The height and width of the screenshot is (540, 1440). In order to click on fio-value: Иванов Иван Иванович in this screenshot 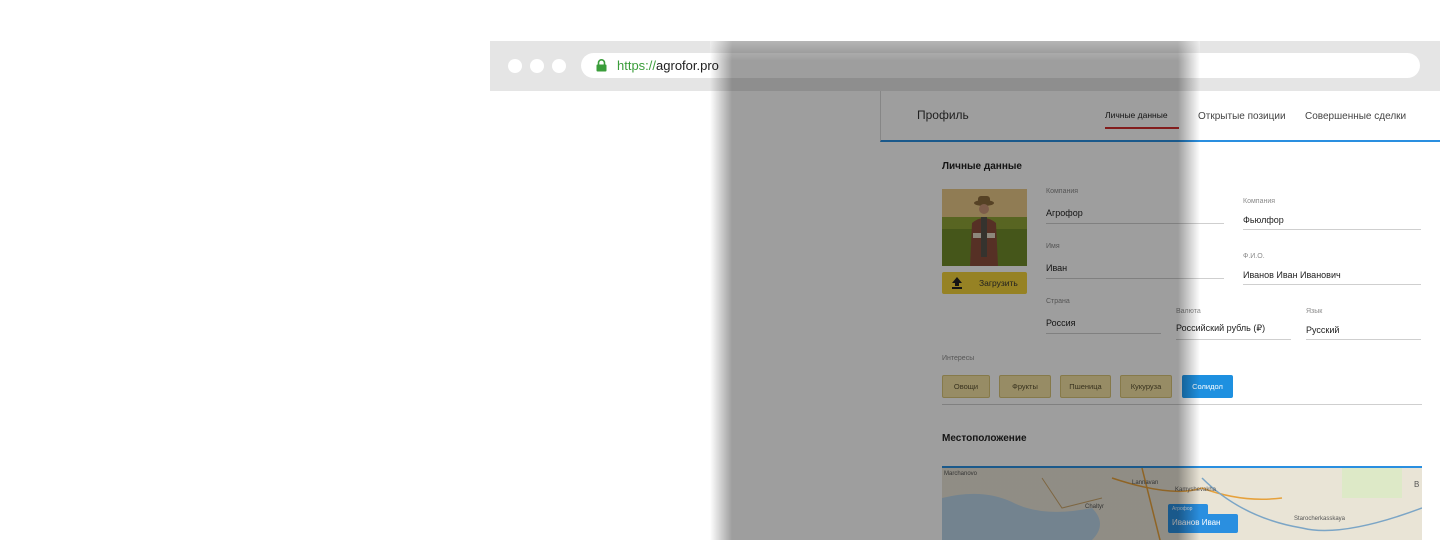, I will do `click(1292, 275)`.